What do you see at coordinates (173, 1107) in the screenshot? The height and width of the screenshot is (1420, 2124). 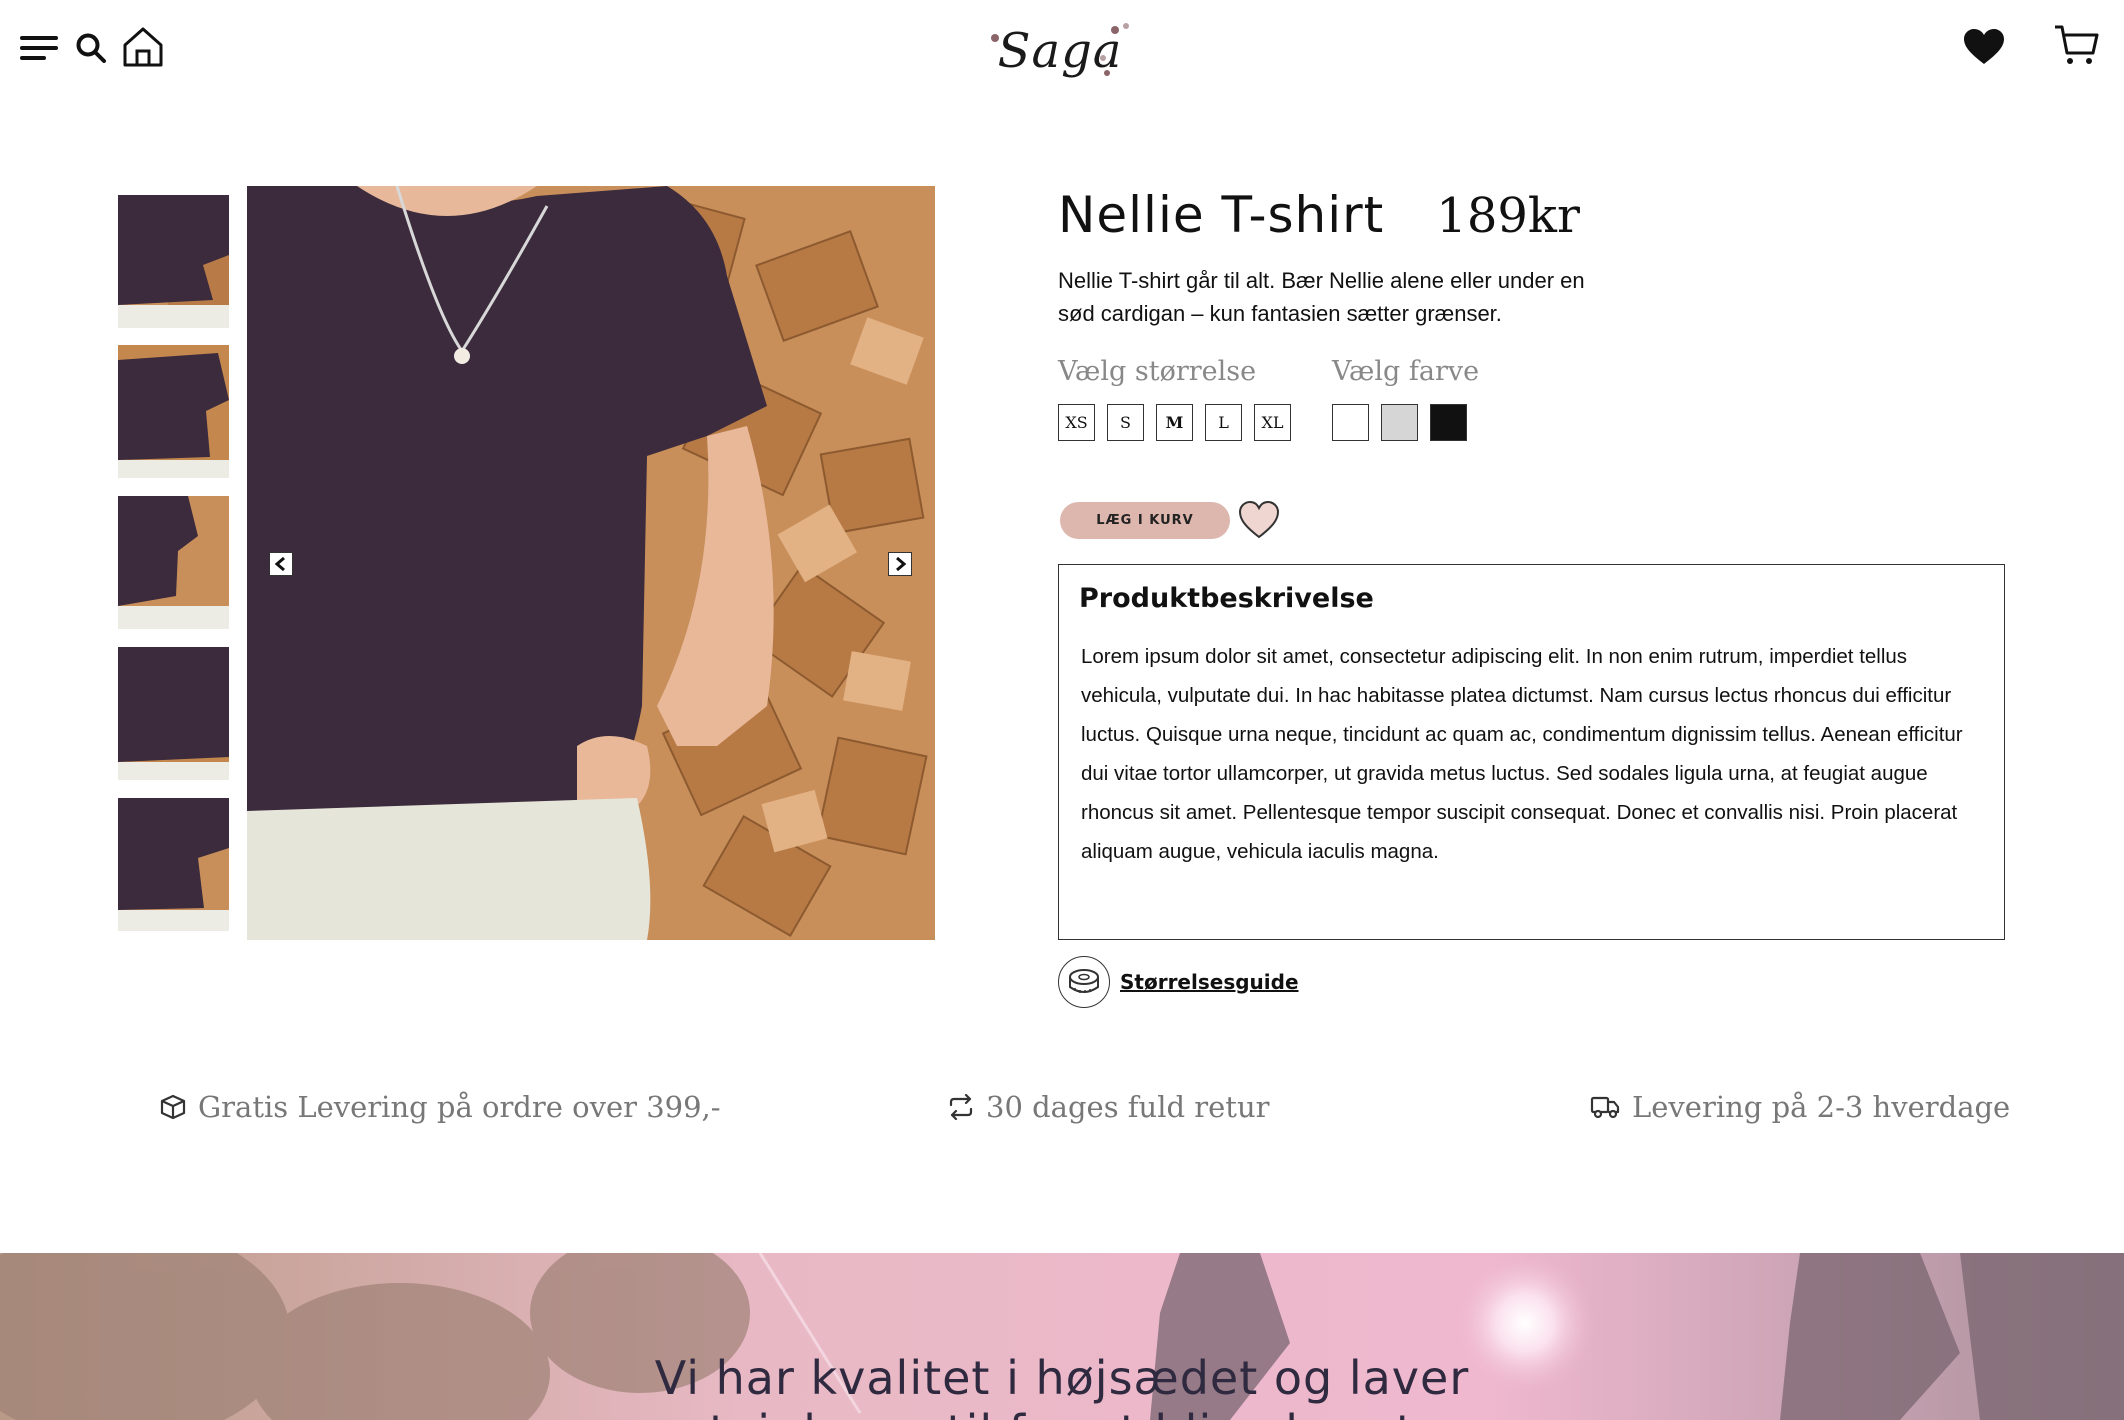 I see `box-icon` at bounding box center [173, 1107].